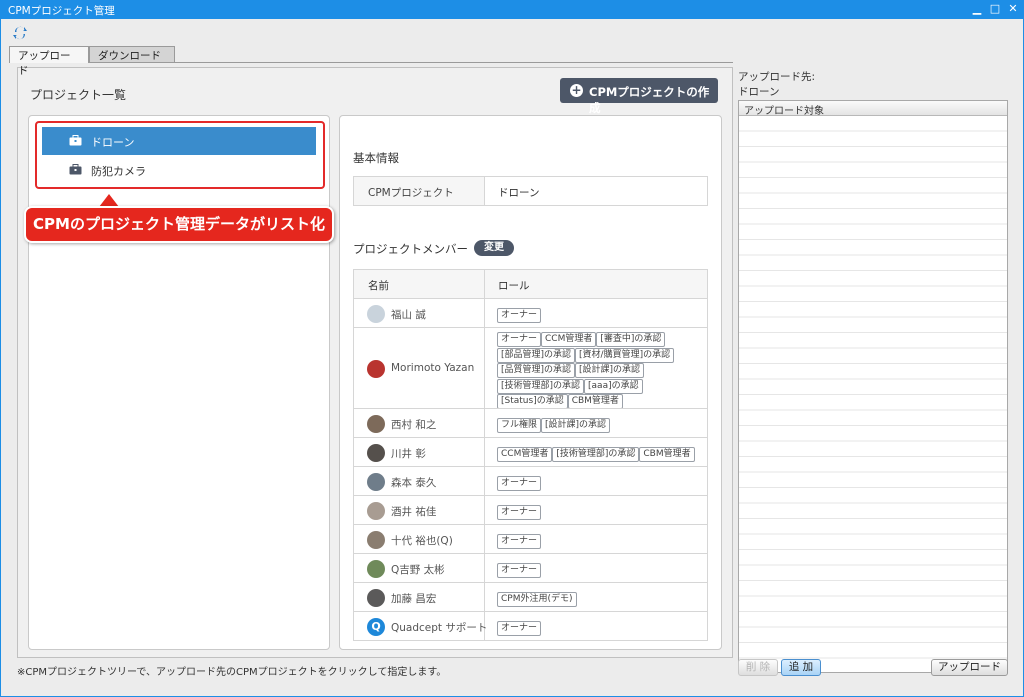 This screenshot has width=1024, height=697. I want to click on role-tag: [品質管理]の承認, so click(536, 370).